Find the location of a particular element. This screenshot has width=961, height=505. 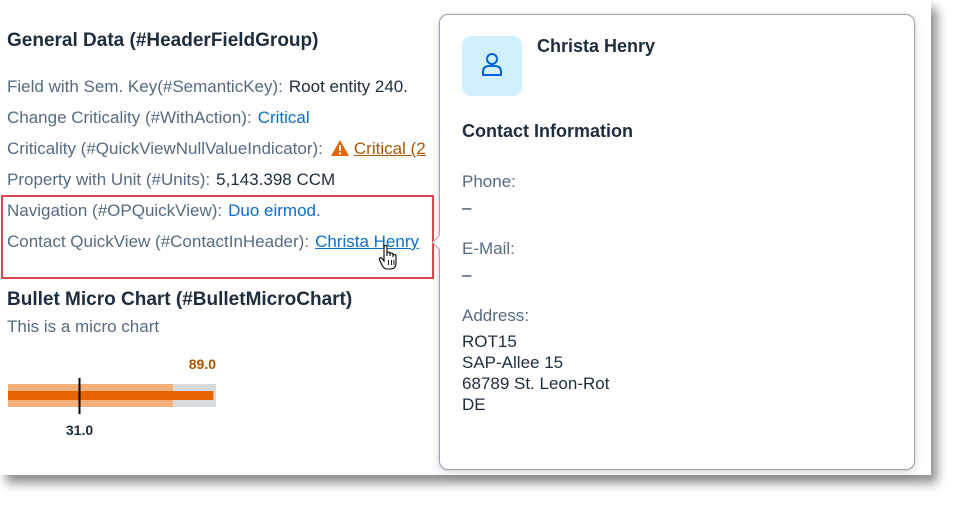

header-group-title: General Data (#HeaderFieldGroup) is located at coordinates (163, 40).